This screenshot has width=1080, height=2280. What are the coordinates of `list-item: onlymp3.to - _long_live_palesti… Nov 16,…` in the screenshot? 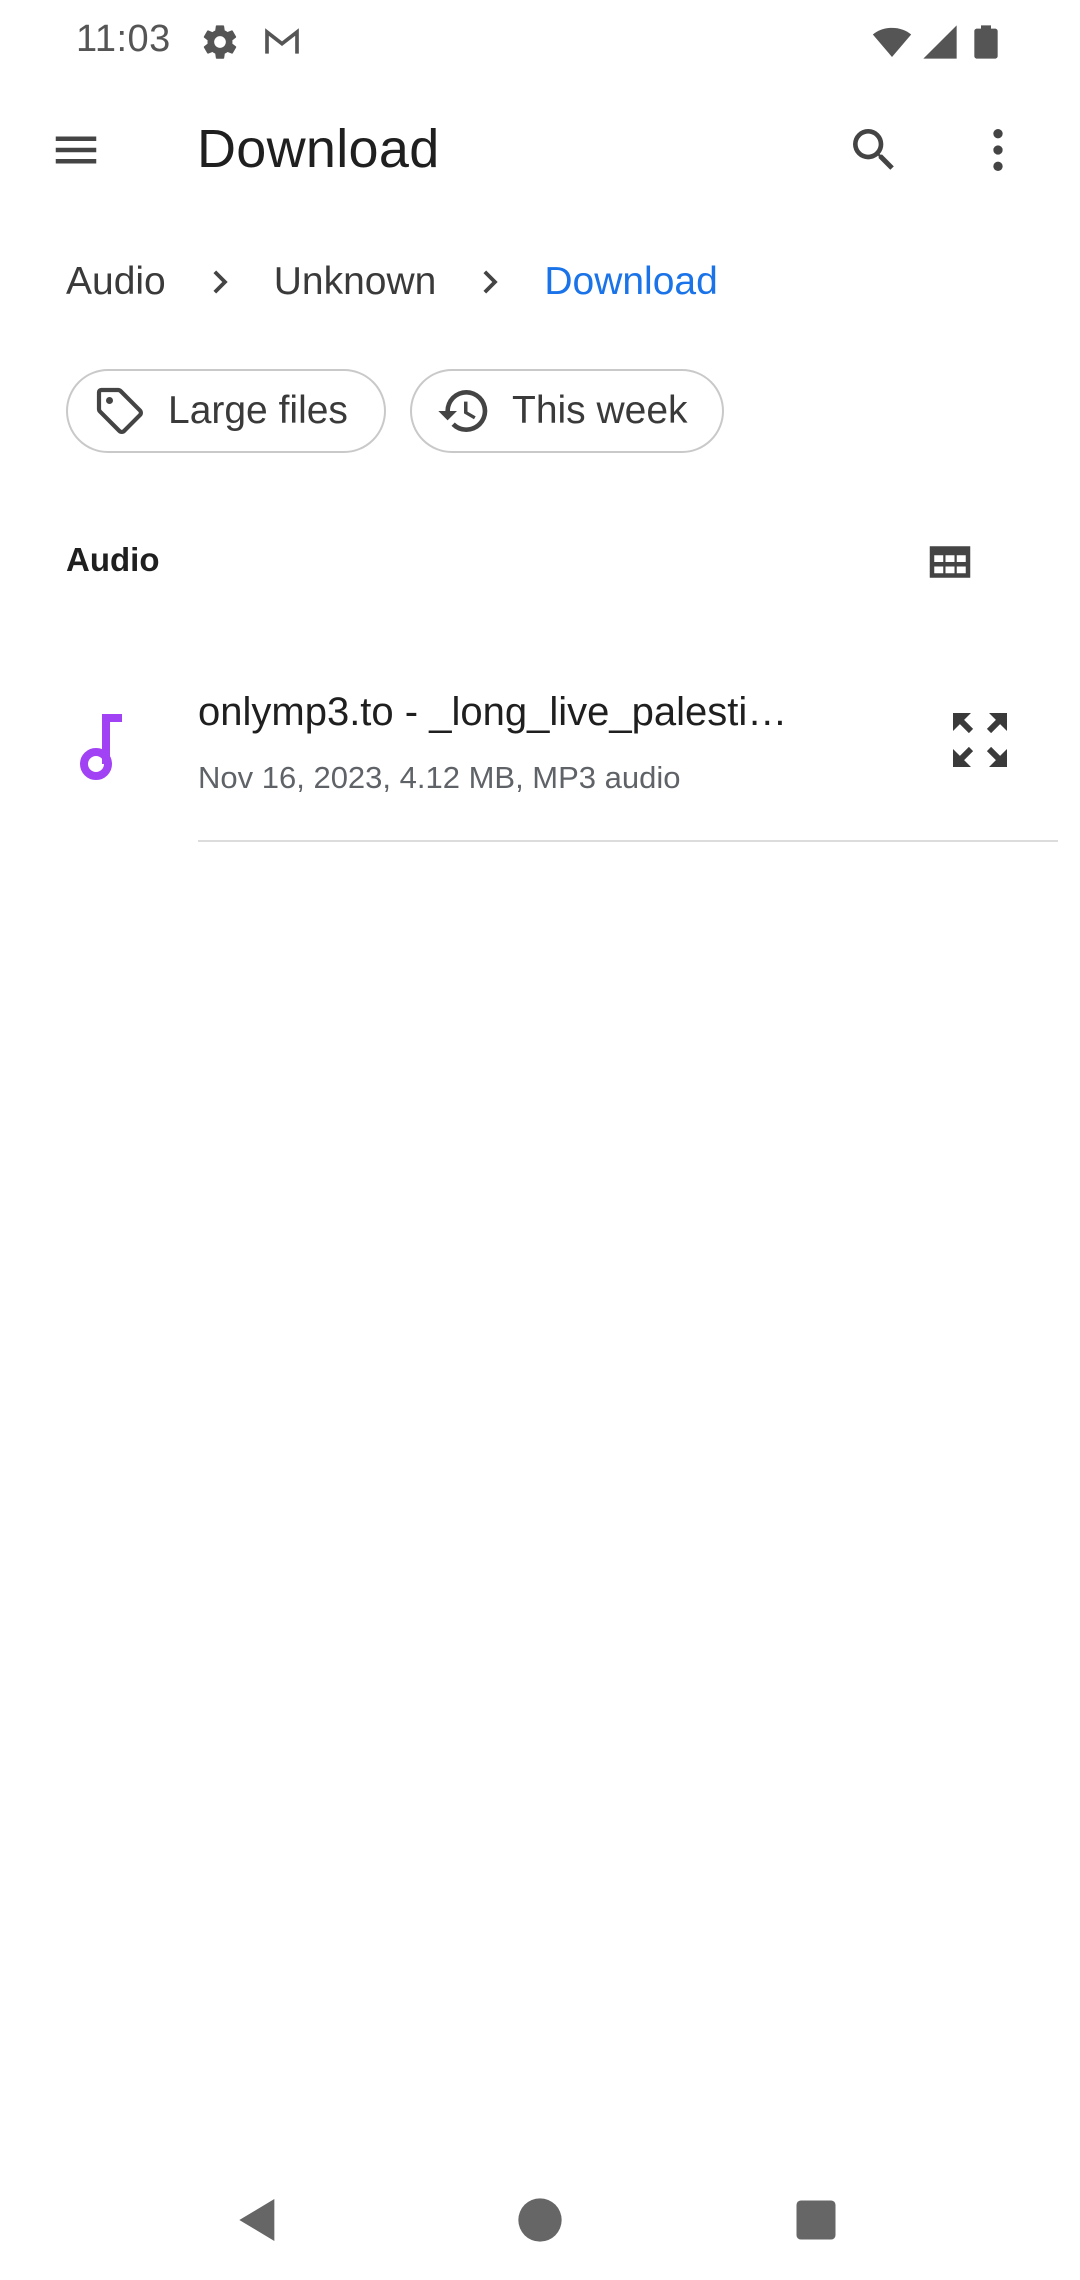 It's located at (540, 751).